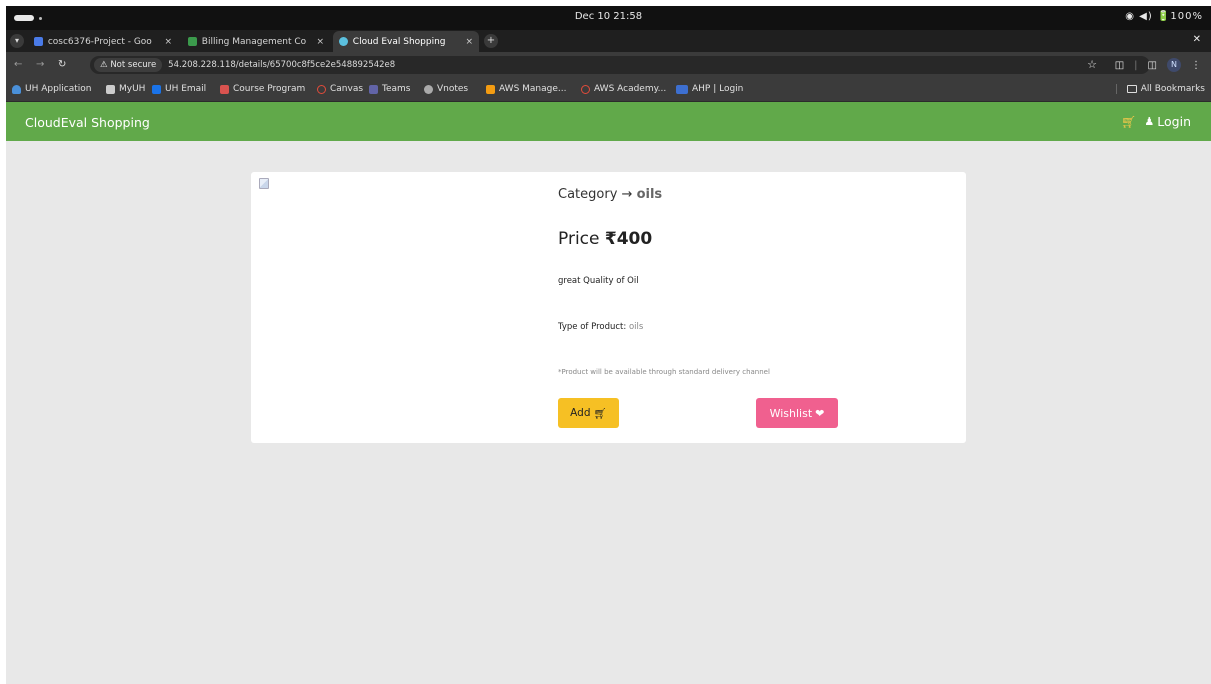 The width and height of the screenshot is (1211, 684). What do you see at coordinates (453, 89) in the screenshot?
I see `bookmark-label: Vnotes` at bounding box center [453, 89].